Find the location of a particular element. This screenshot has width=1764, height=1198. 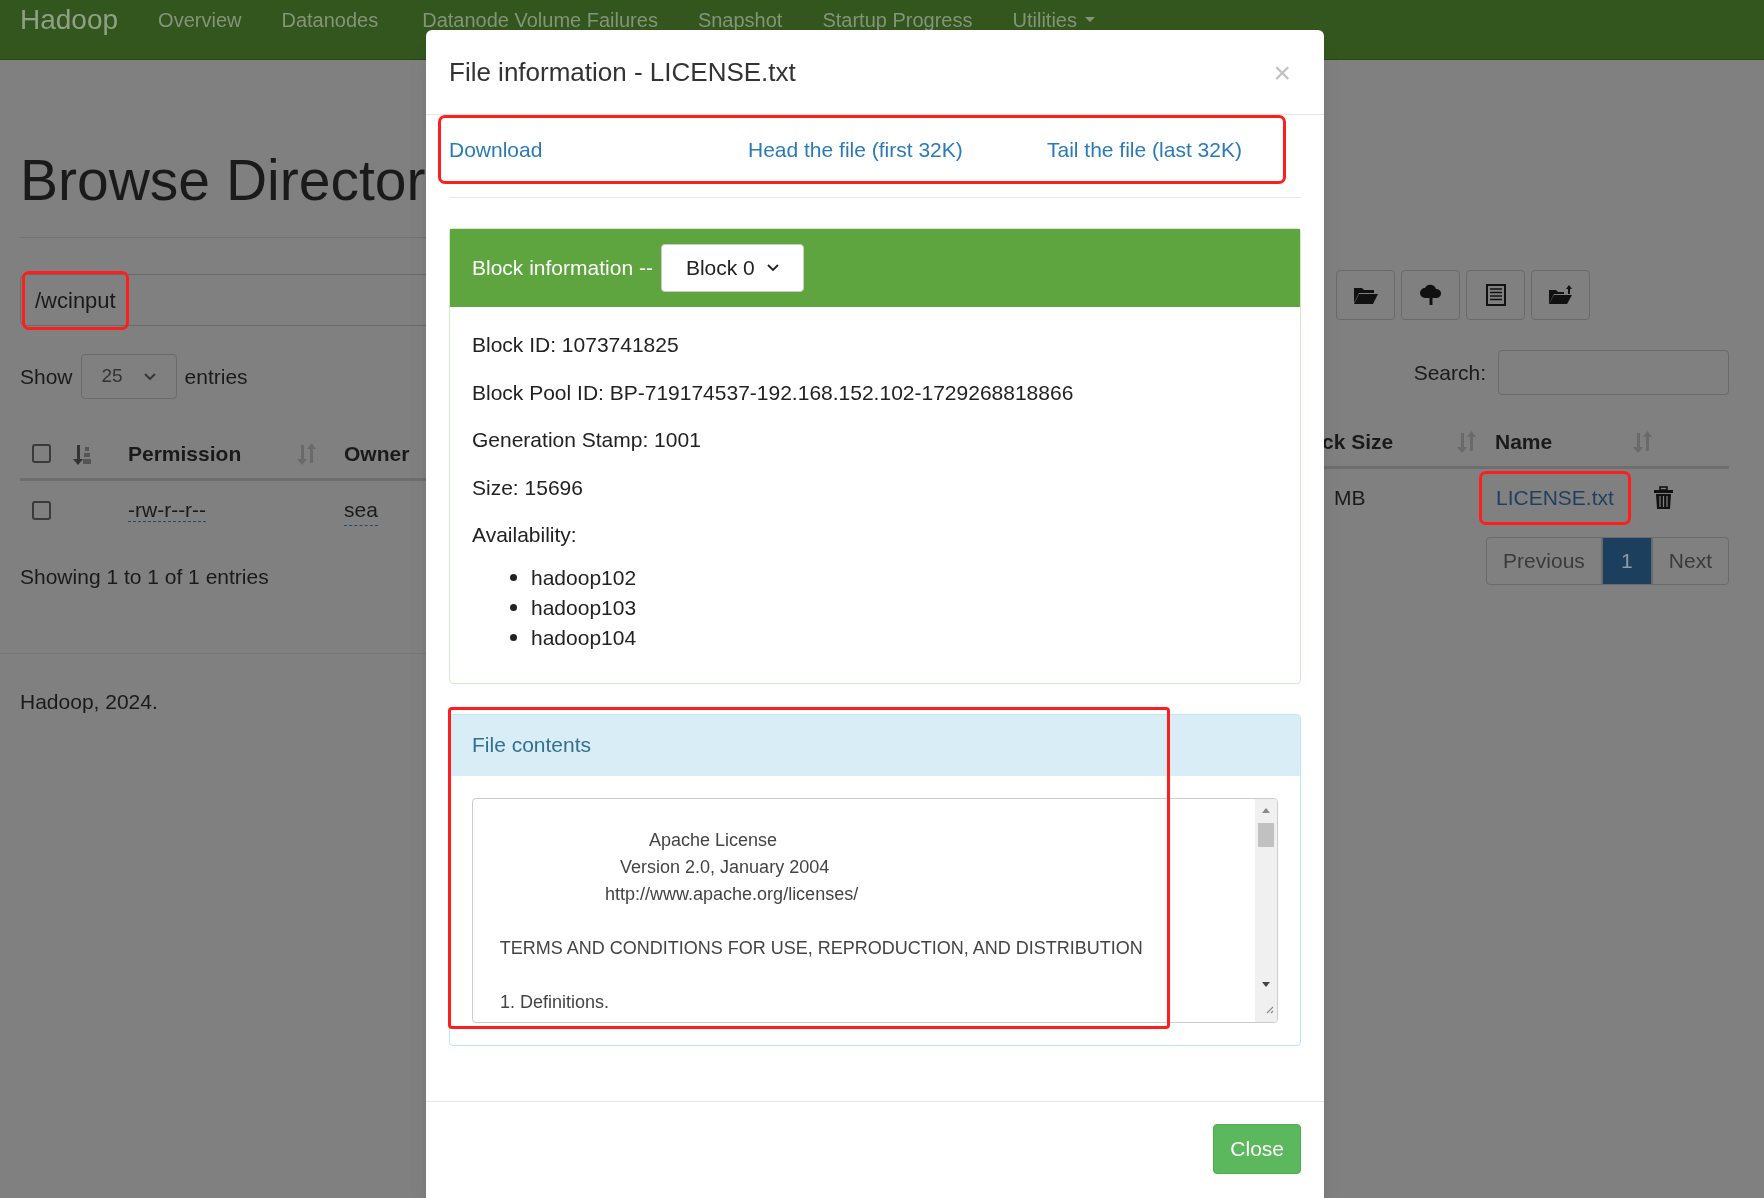

cloud-upload-icon is located at coordinates (1430, 295).